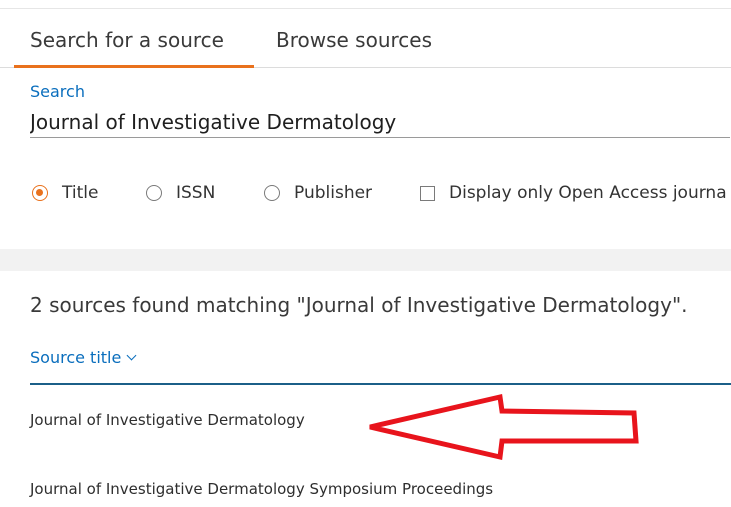 The width and height of the screenshot is (731, 507). I want to click on radio-publisher: Publisher, so click(318, 193).